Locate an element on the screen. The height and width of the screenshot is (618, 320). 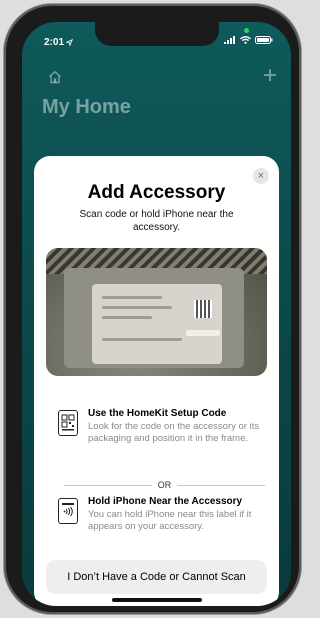
status-icons is located at coordinates (248, 40).